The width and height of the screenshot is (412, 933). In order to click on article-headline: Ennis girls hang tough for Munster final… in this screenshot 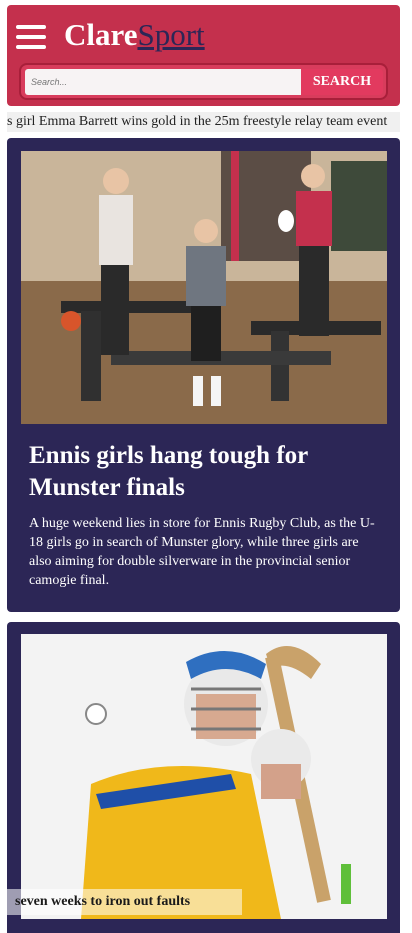, I will do `click(199, 472)`.